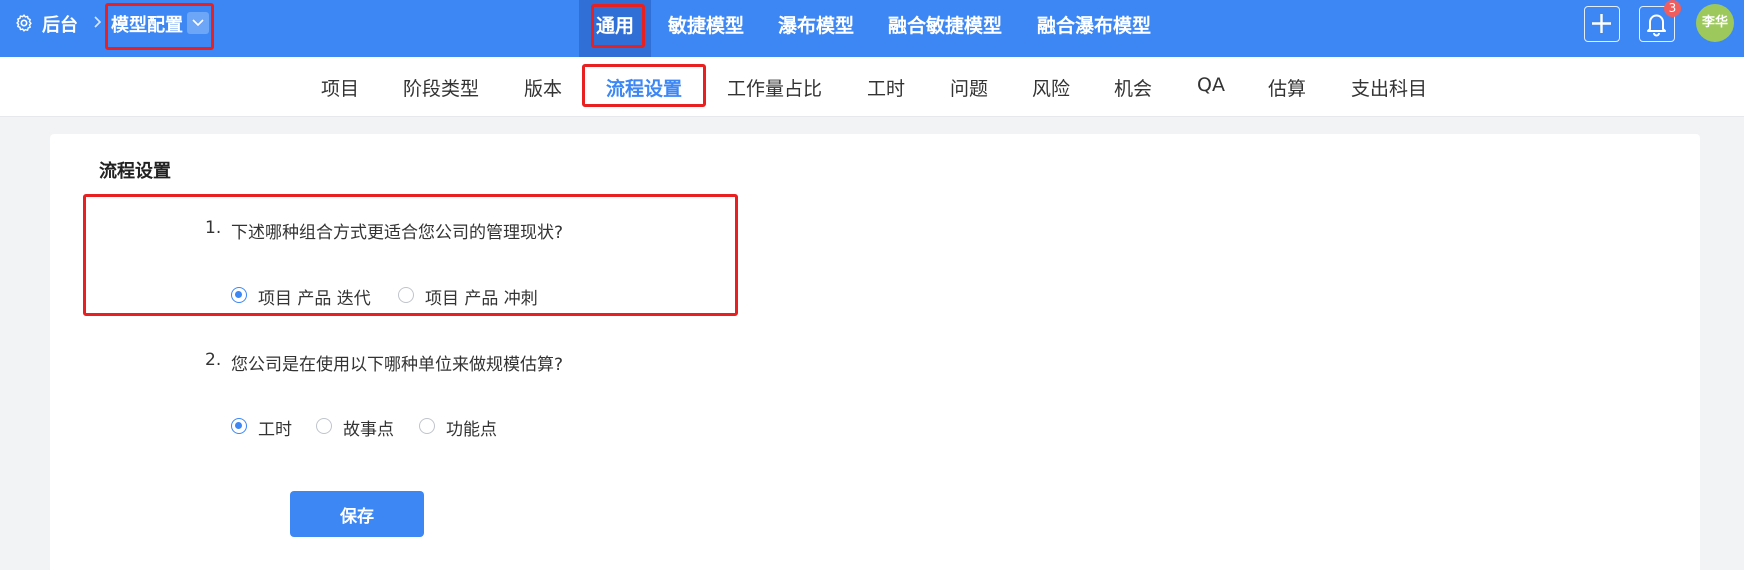 This screenshot has height=570, width=1744. I want to click on question-1-text: 下述哪种组合方式更适合您公司的管理现状?, so click(397, 233).